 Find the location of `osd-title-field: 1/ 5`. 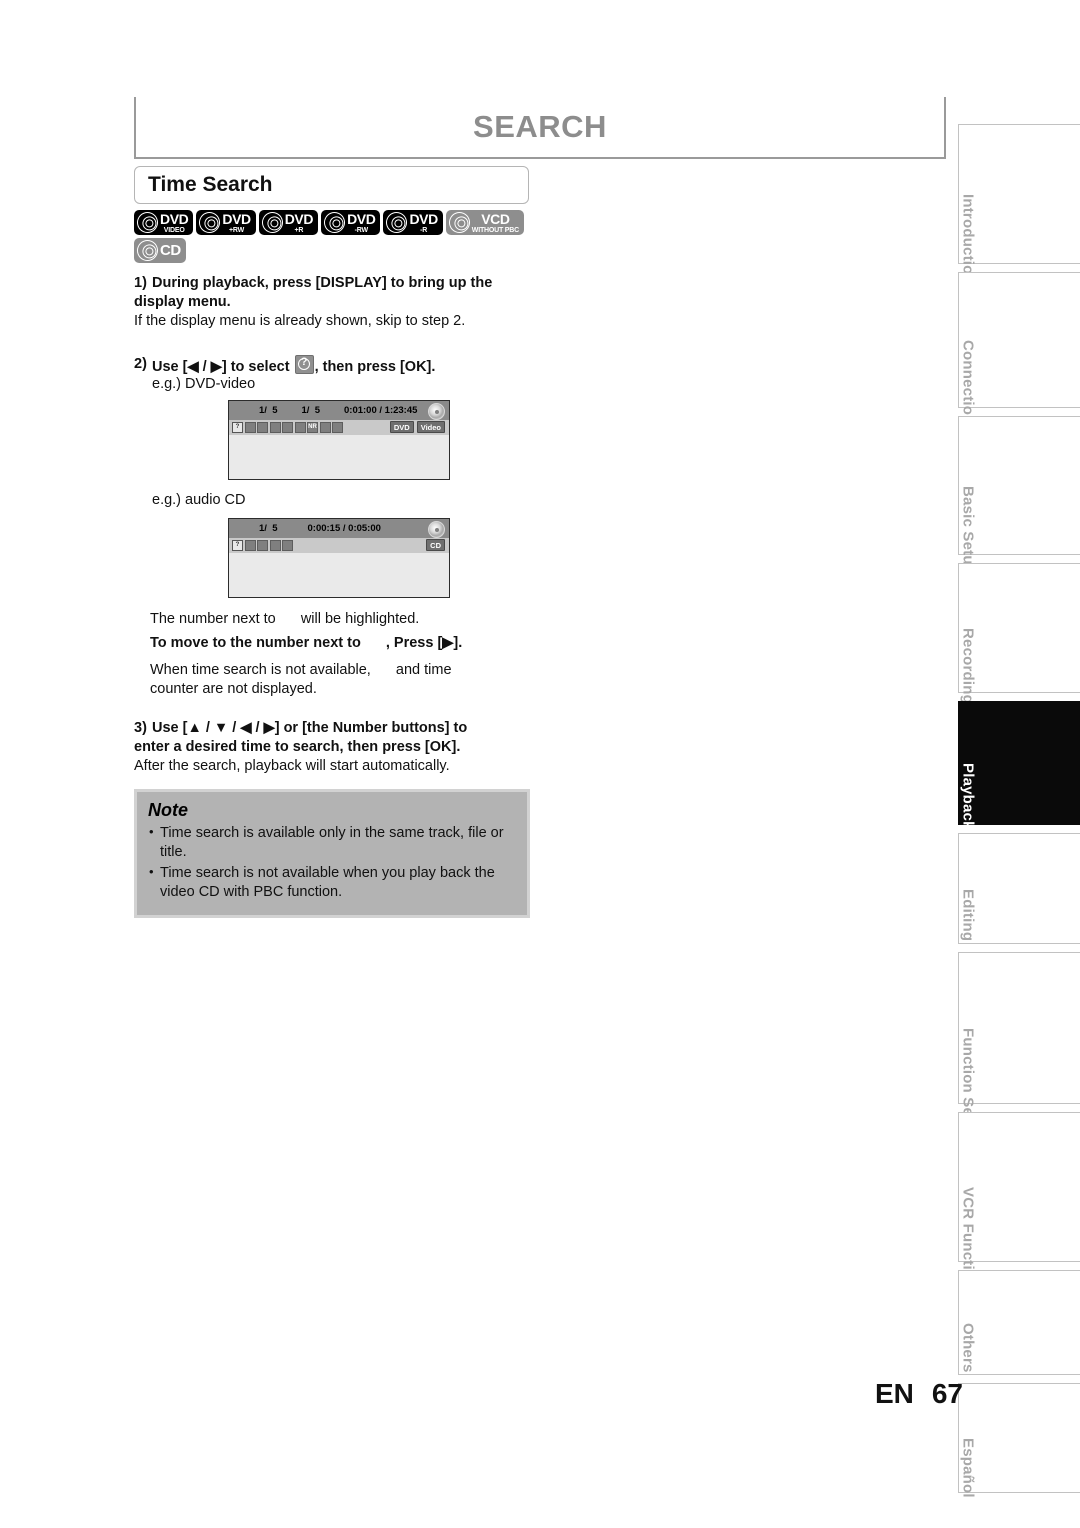

osd-title-field: 1/ 5 is located at coordinates (268, 410).